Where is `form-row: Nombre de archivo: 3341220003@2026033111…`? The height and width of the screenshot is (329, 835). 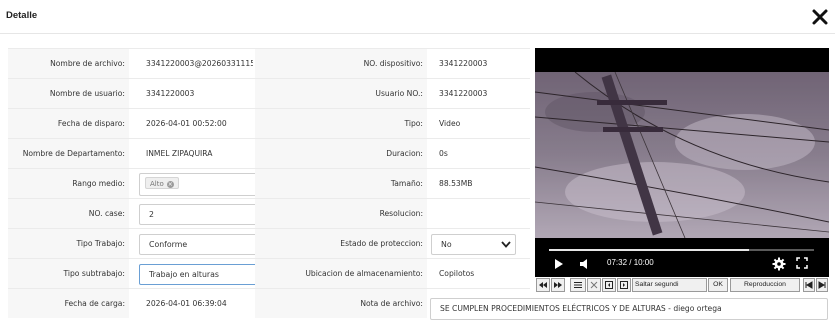 form-row: Nombre de archivo: 3341220003@2026033111… is located at coordinates (269, 63).